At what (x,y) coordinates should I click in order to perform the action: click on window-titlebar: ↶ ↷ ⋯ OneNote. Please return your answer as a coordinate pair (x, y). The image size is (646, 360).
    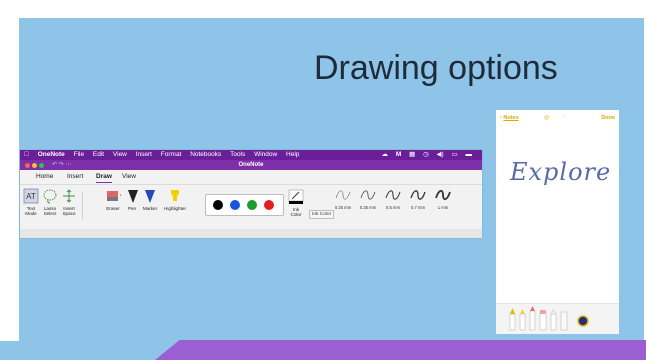
    Looking at the image, I should click on (251, 165).